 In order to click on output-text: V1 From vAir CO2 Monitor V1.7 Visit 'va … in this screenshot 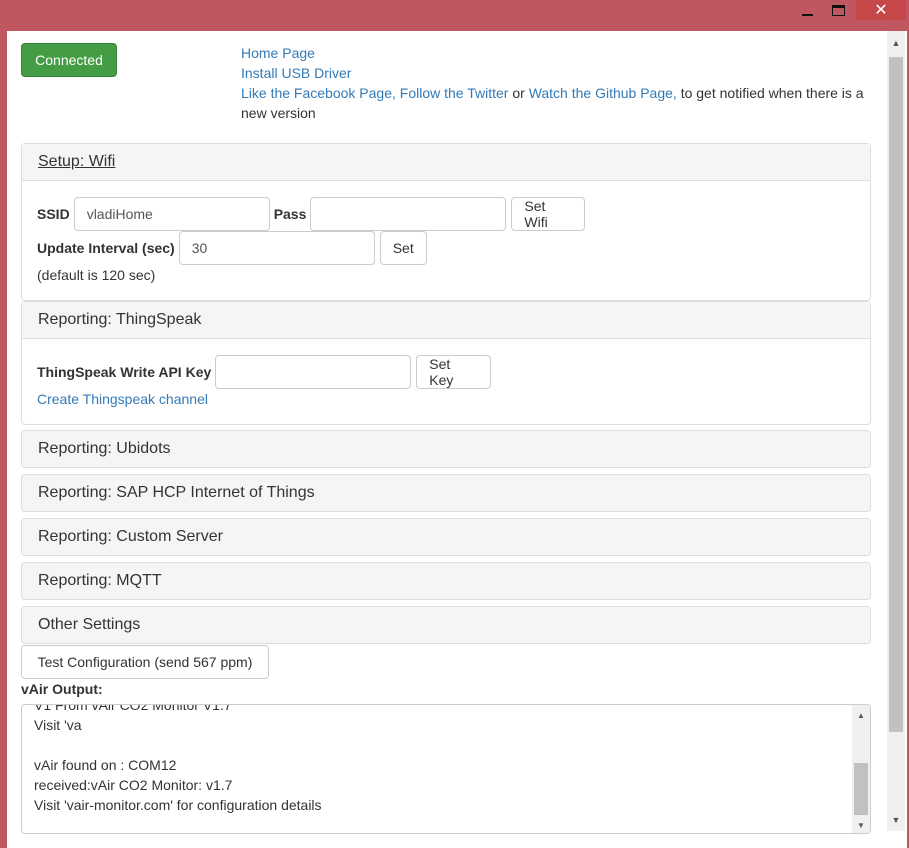, I will do `click(178, 758)`.